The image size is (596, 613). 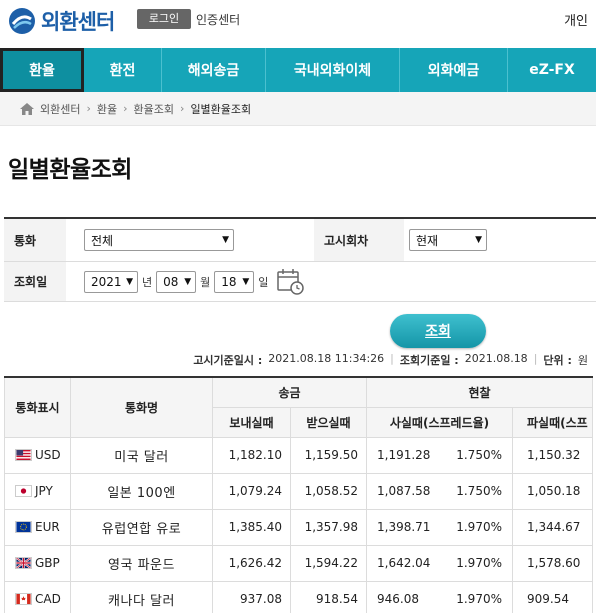 I want to click on currency-select-value: 전체, so click(x=102, y=240).